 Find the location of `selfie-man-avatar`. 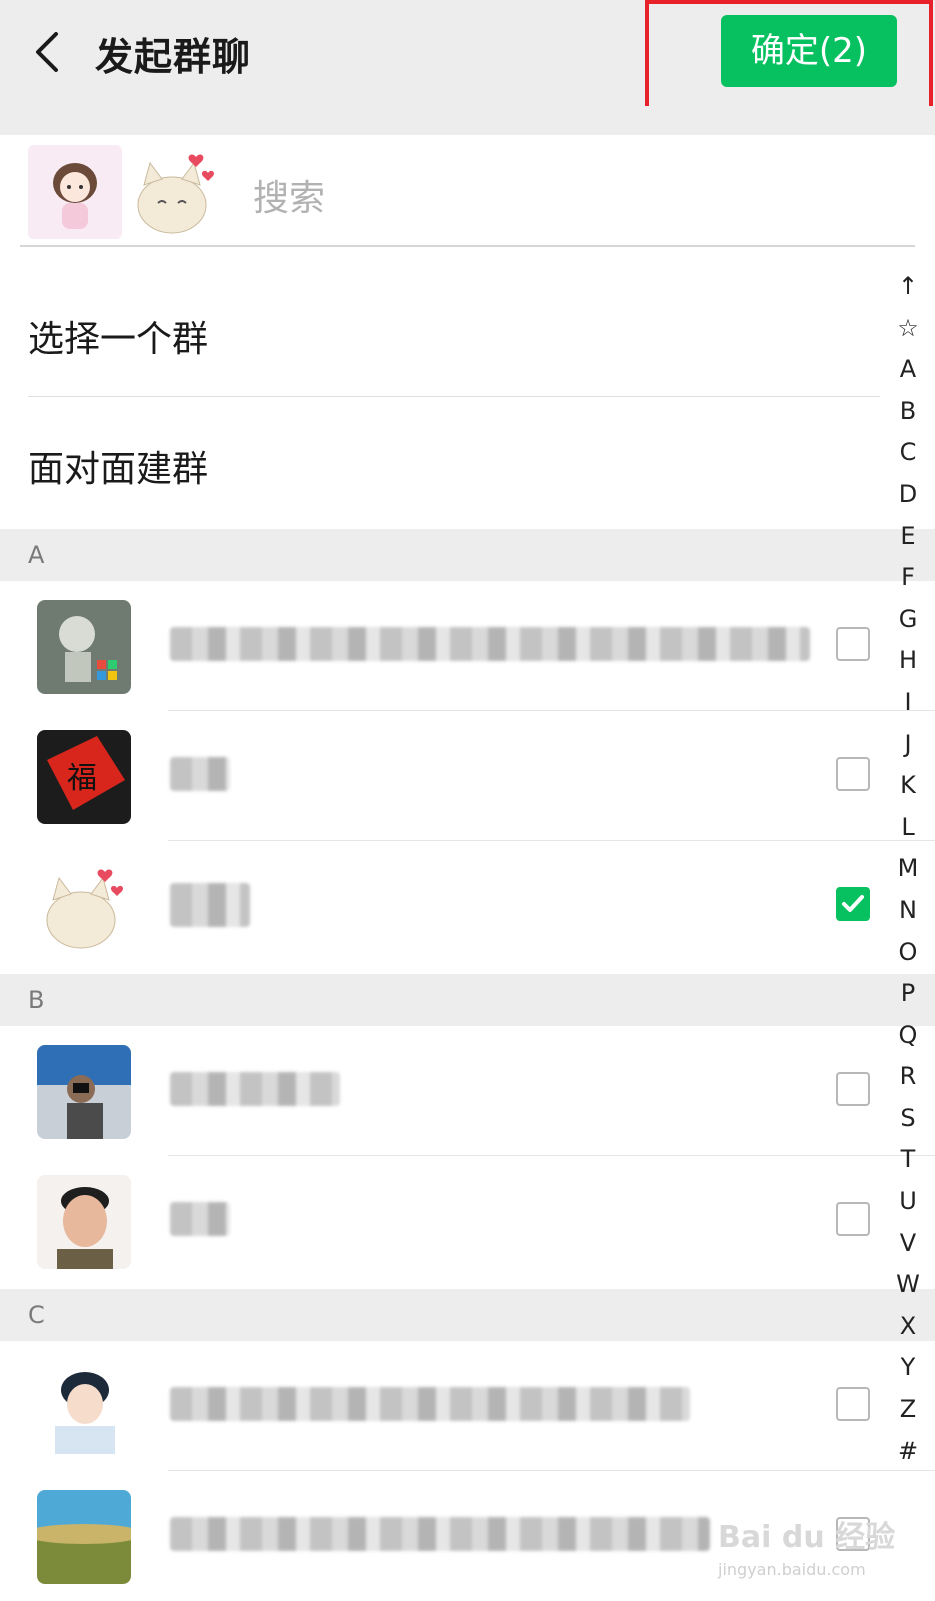

selfie-man-avatar is located at coordinates (84, 1222).